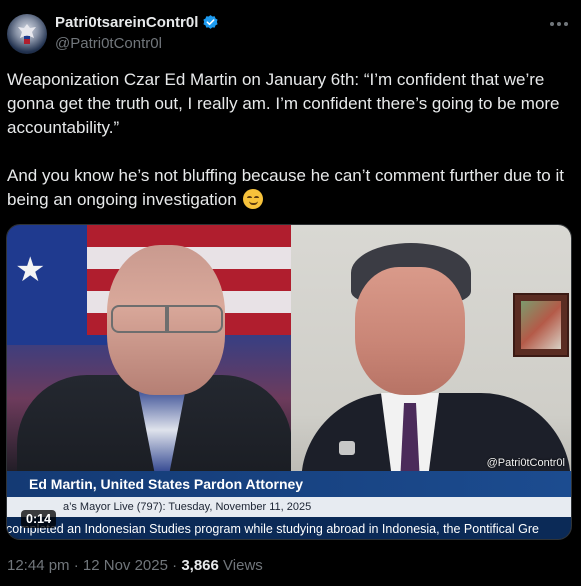  I want to click on author-display-name: Patri0tsareinContr0l, so click(126, 22).